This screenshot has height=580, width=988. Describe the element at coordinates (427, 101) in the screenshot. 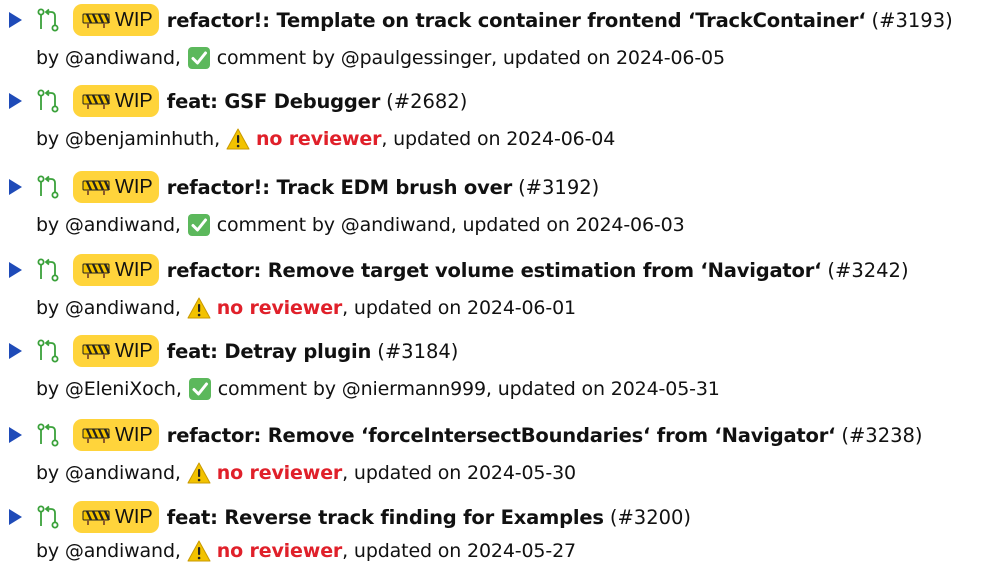

I see `pr-number: (#2682)` at that location.